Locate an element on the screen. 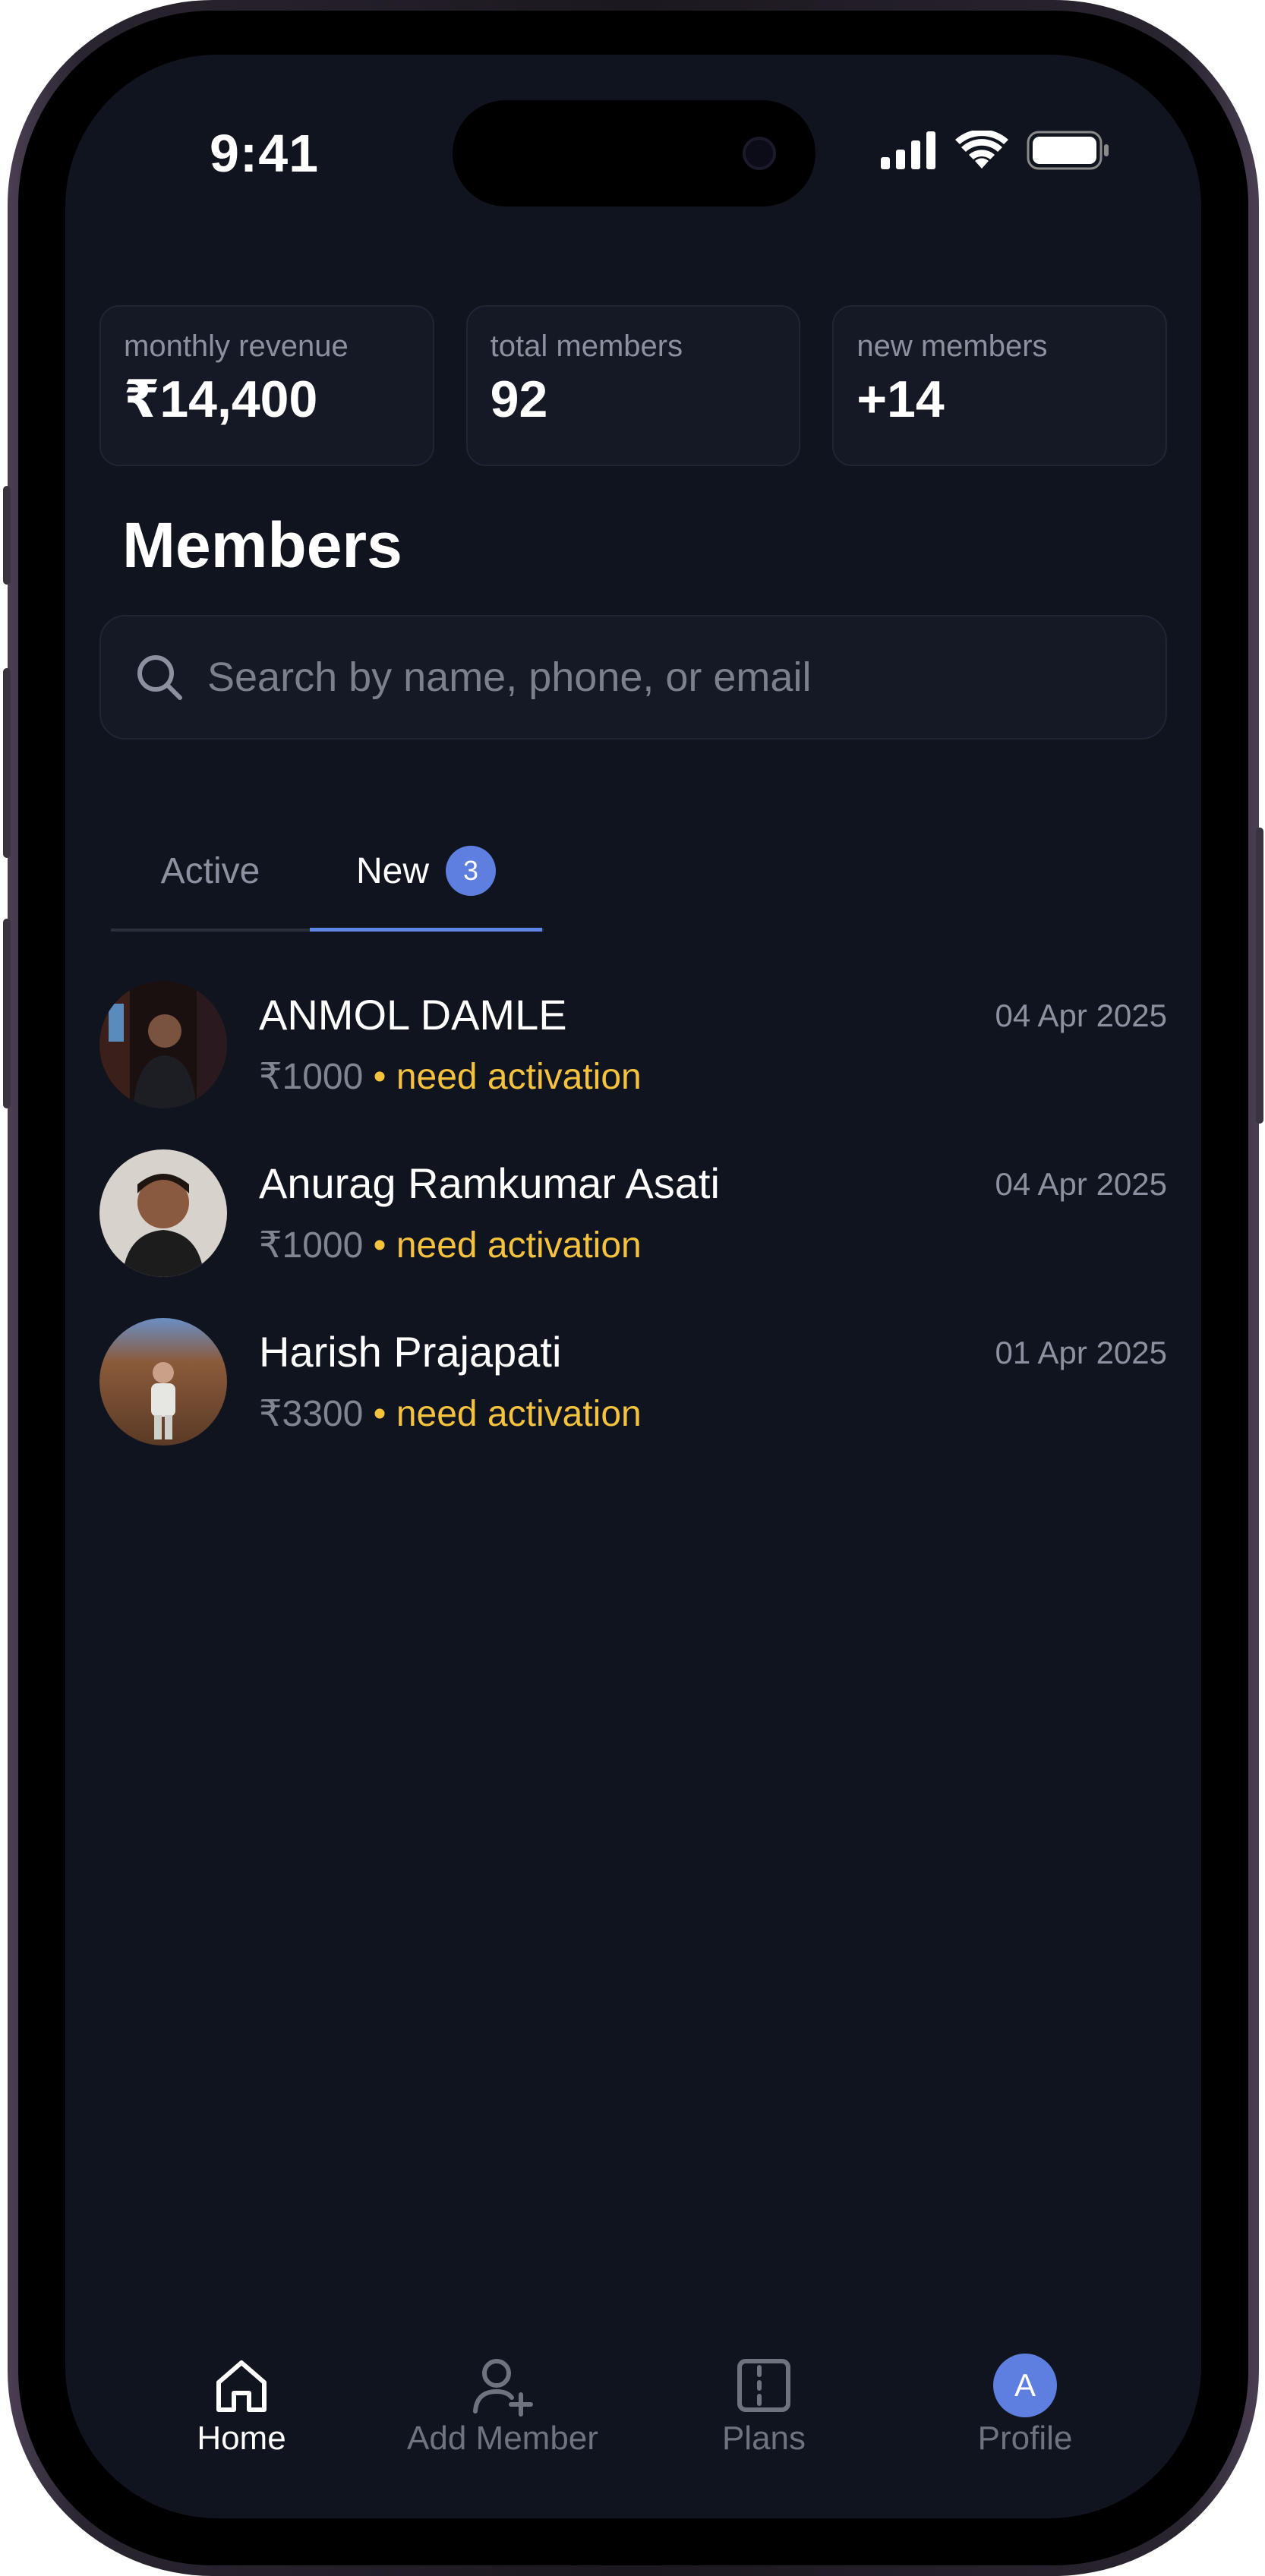  member-tabs: Active New 3 is located at coordinates (327, 871).